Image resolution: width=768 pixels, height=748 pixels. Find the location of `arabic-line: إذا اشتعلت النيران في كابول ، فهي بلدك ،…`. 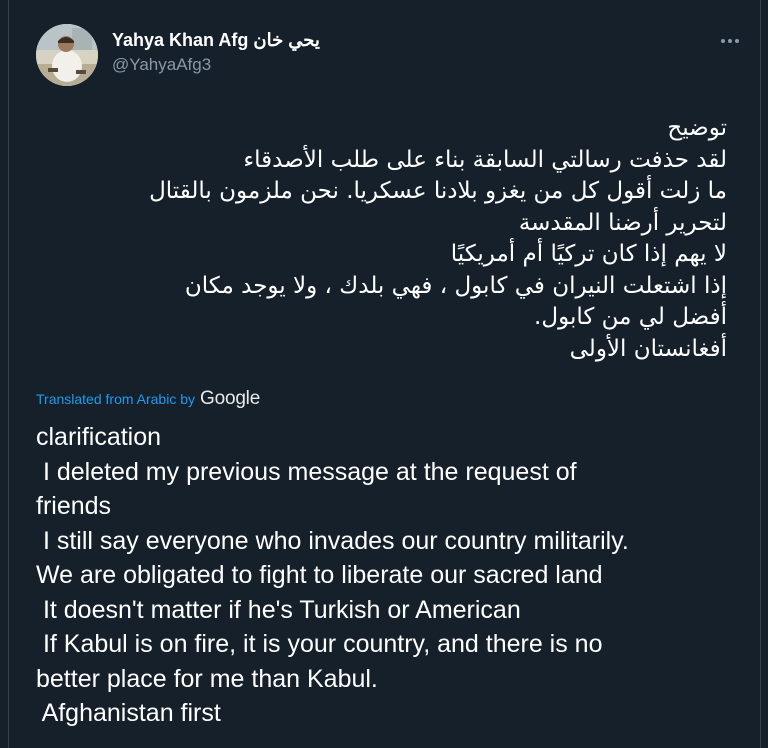

arabic-line: إذا اشتعلت النيران في كابول ، فهي بلدك ،… is located at coordinates (455, 285).